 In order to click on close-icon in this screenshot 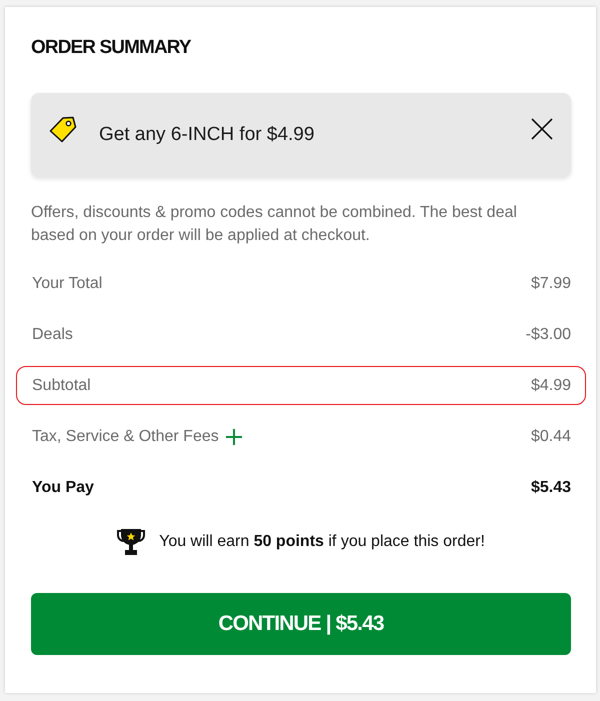, I will do `click(542, 129)`.